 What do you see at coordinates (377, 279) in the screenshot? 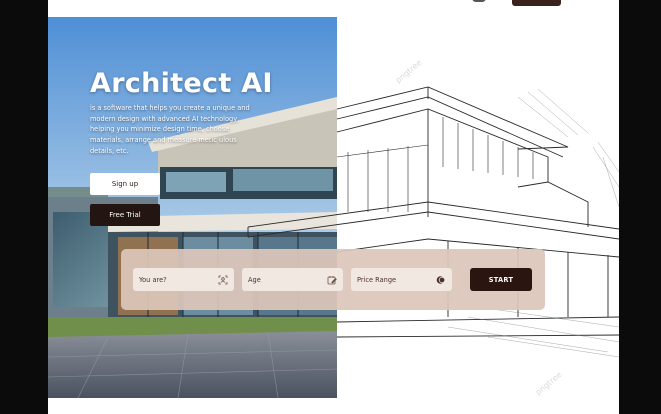
I see `price-range-label: Price Range` at bounding box center [377, 279].